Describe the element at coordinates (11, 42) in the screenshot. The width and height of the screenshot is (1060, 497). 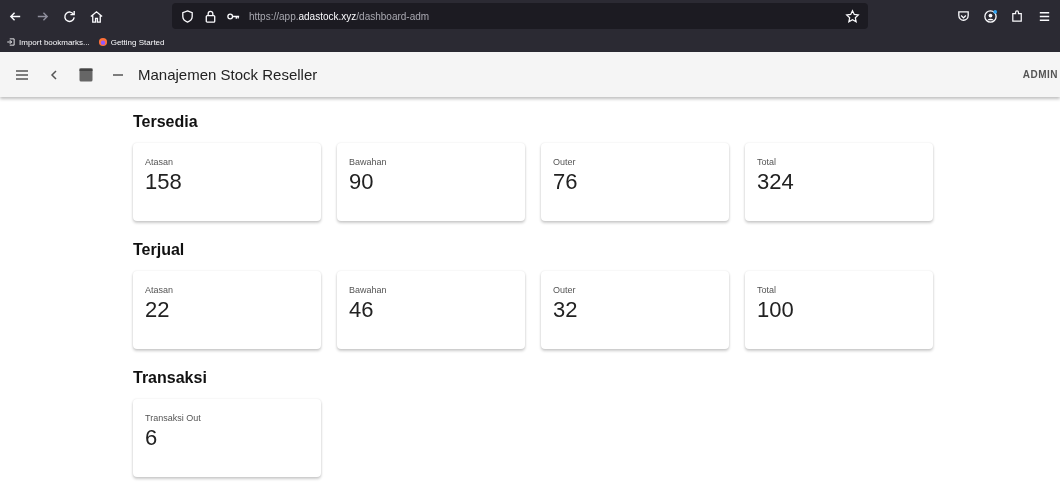
I see `import-icon` at that location.